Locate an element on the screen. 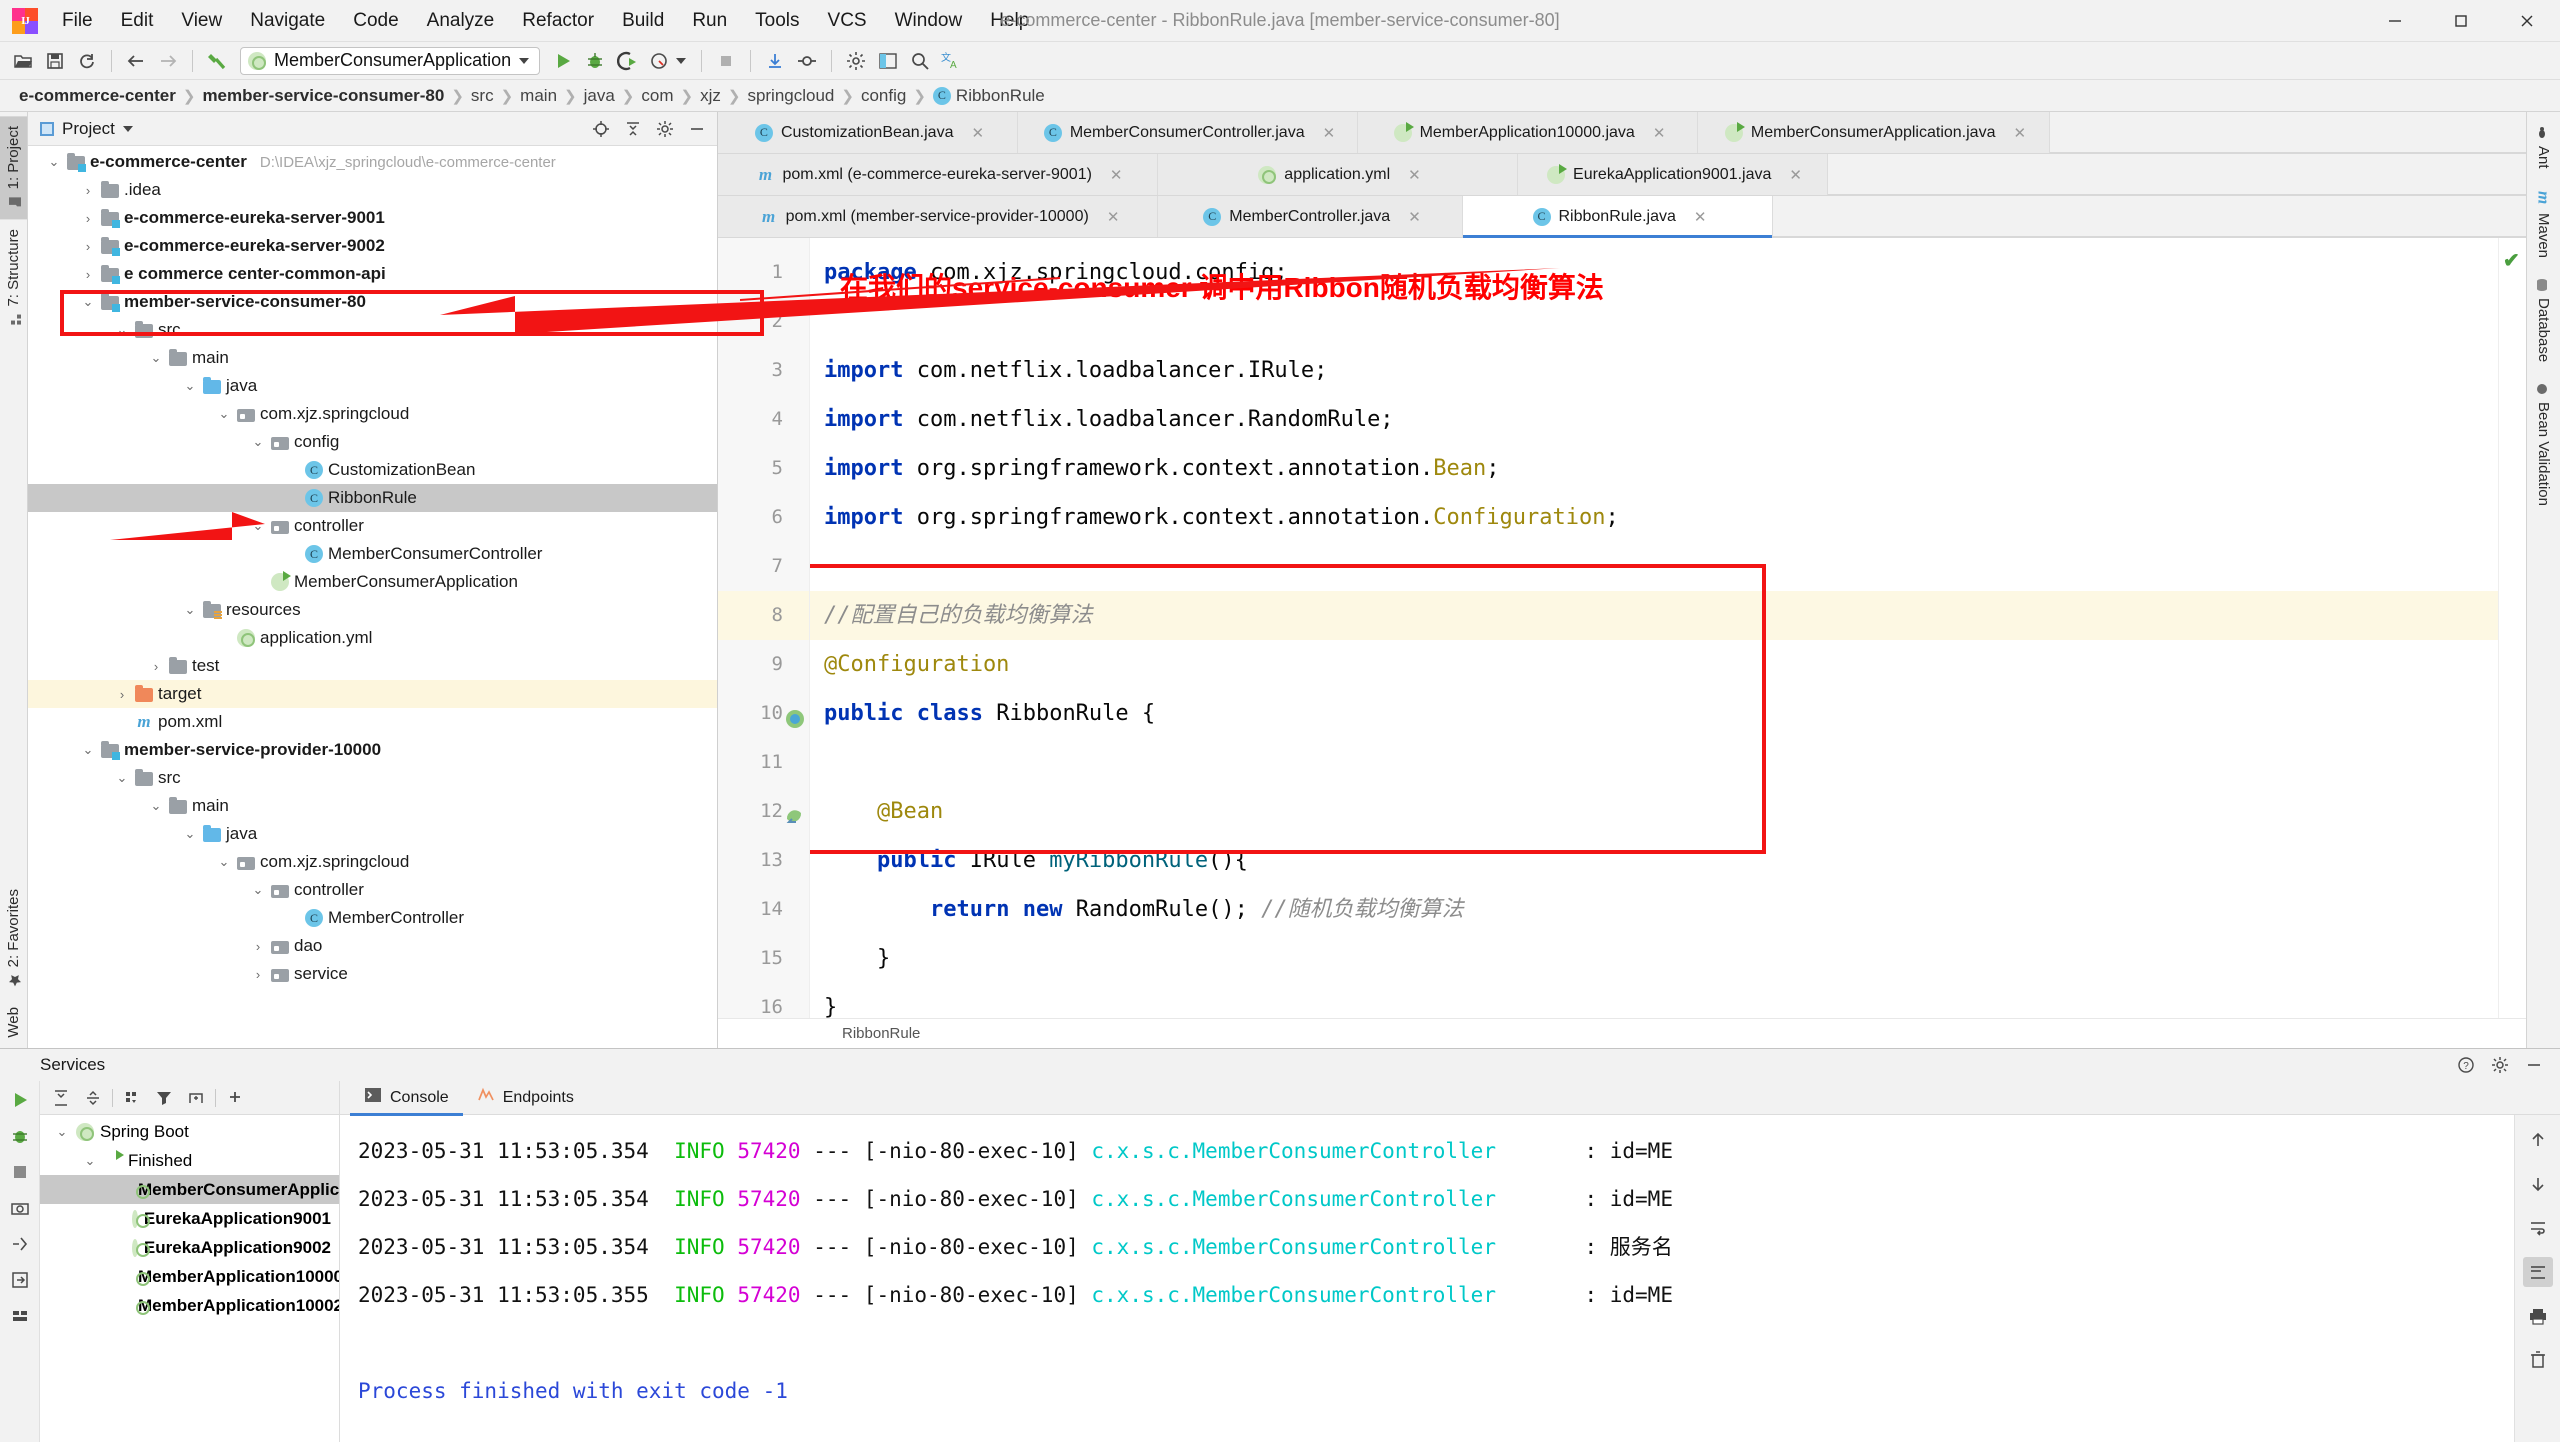 The width and height of the screenshot is (2560, 1442). sidebar-item-ant: Ant is located at coordinates (2543, 147).